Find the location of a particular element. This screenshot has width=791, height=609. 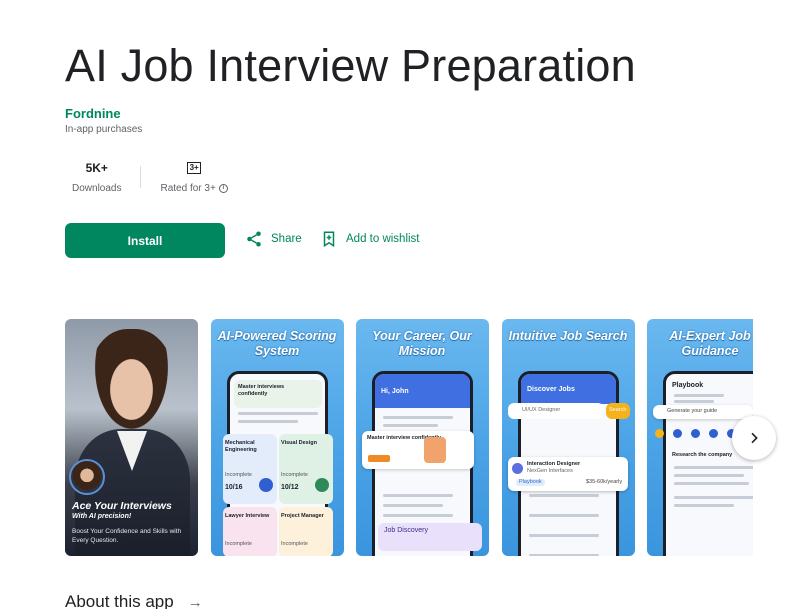

screenshot-1-subtitle: With AI precision! is located at coordinates (102, 516).